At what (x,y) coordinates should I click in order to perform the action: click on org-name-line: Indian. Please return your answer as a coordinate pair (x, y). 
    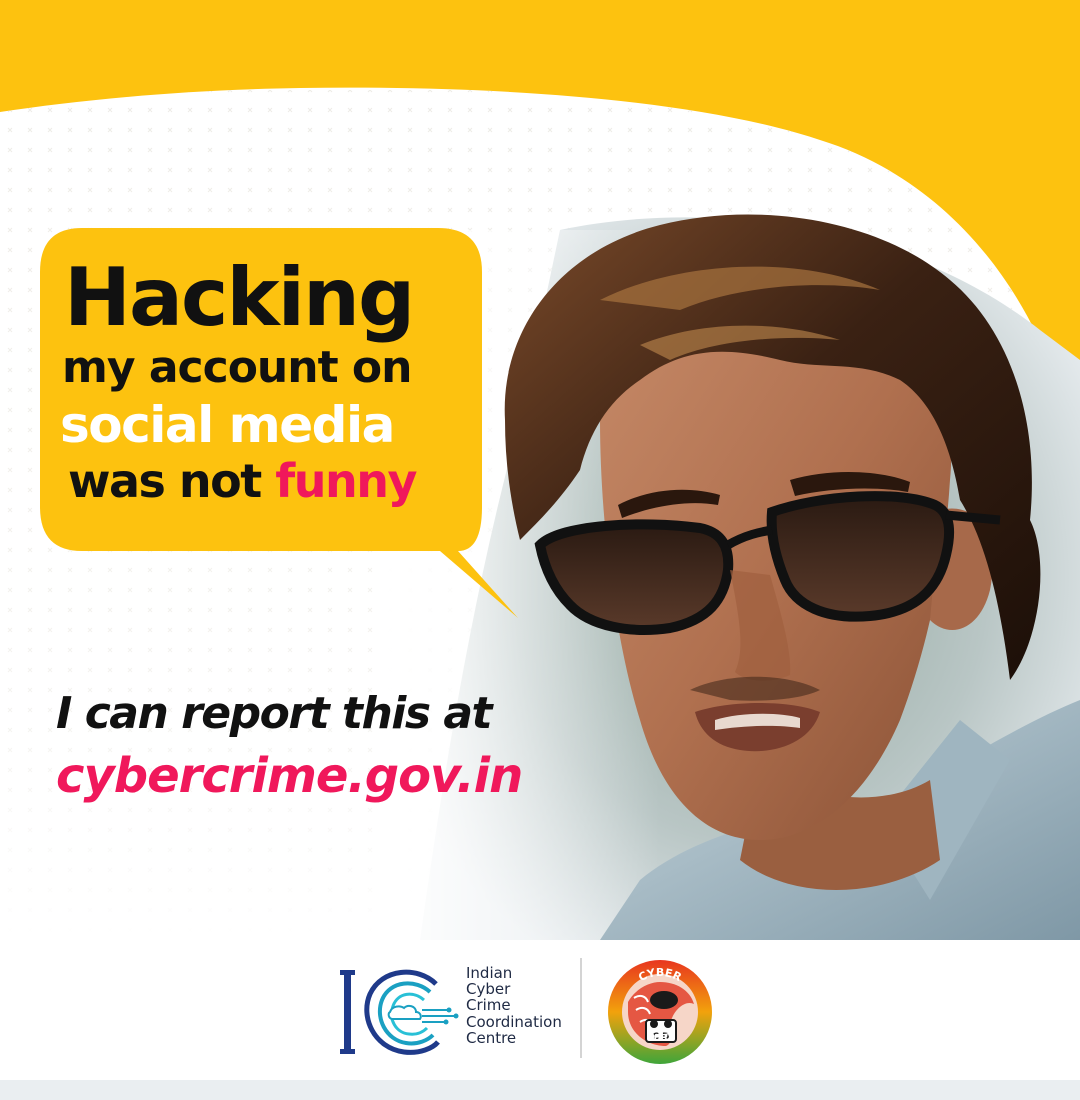
    Looking at the image, I should click on (489, 973).